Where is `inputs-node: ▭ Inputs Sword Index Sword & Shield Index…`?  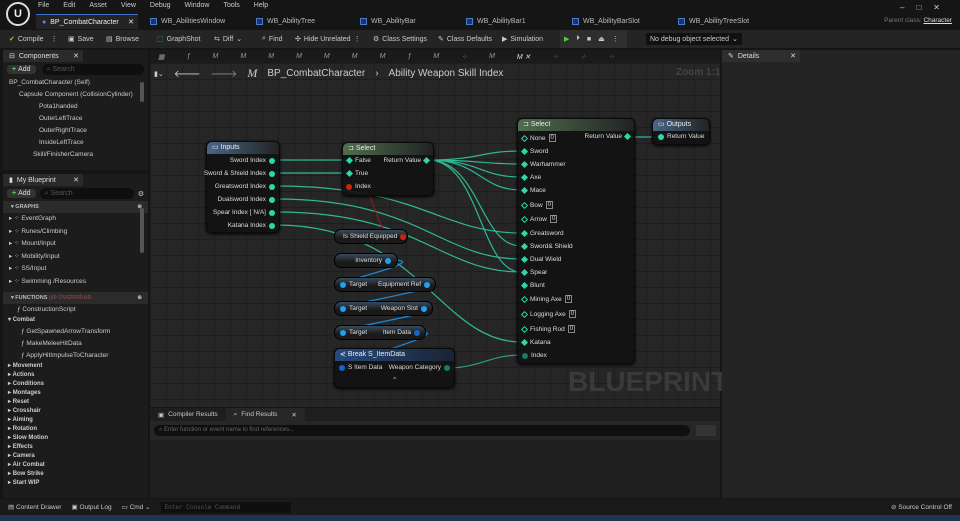
inputs-node: ▭ Inputs Sword Index Sword & Shield Index… is located at coordinates (242, 187).